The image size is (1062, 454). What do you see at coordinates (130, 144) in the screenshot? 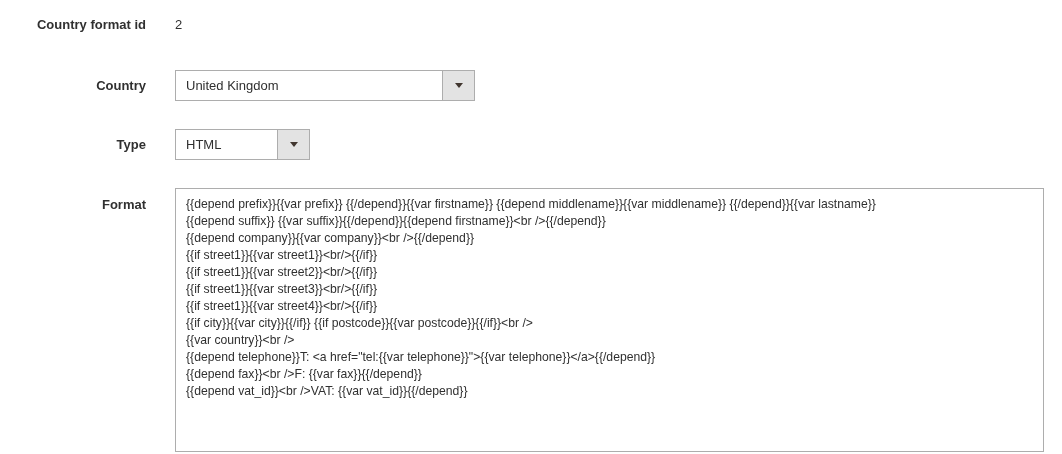
I see `field-label: Type` at bounding box center [130, 144].